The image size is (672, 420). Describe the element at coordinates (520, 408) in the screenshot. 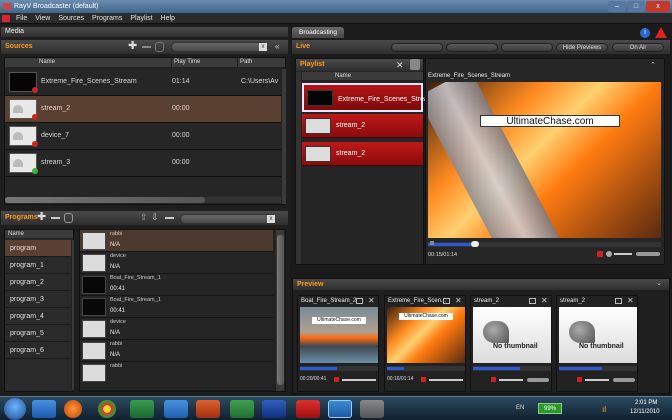

I see `language-indicator: EN` at that location.